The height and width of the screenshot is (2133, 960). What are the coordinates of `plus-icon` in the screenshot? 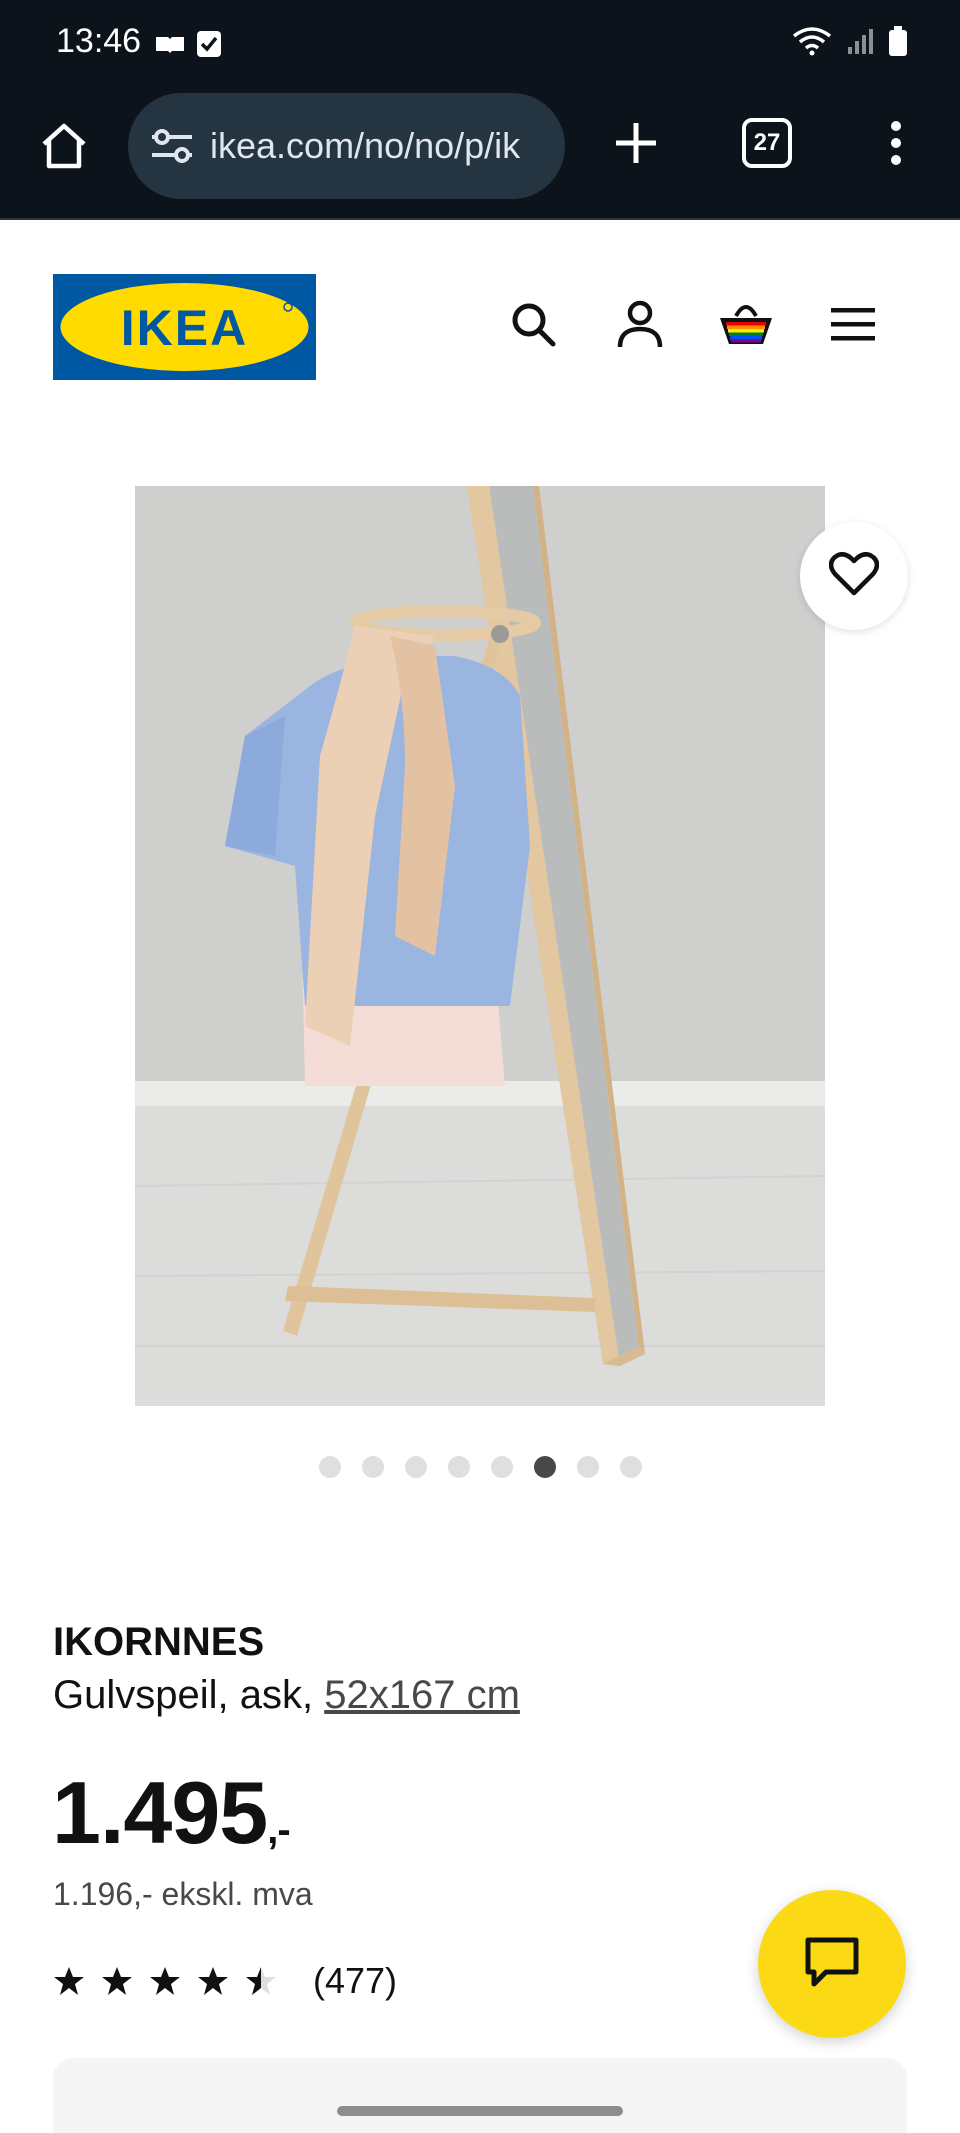 It's located at (636, 145).